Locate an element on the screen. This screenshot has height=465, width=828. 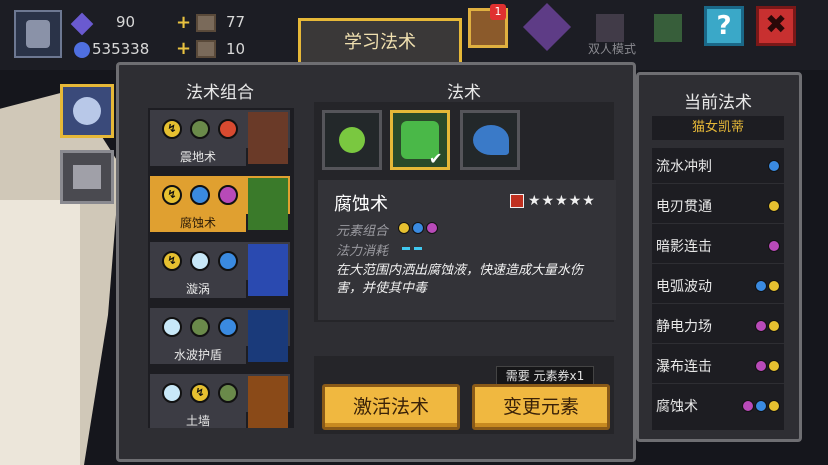
mode-label: 双人模式 is located at coordinates (612, 49).